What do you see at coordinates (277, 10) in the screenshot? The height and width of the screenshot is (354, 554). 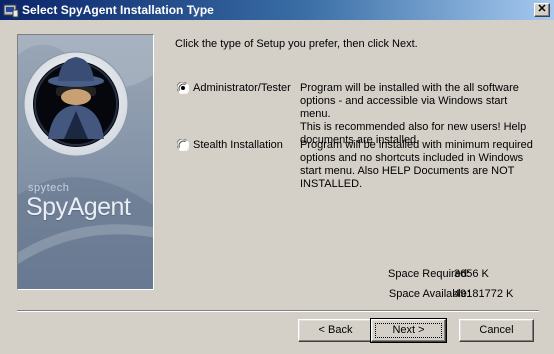 I see `title-bar: Select SpyAgent Installation Type ✕` at bounding box center [277, 10].